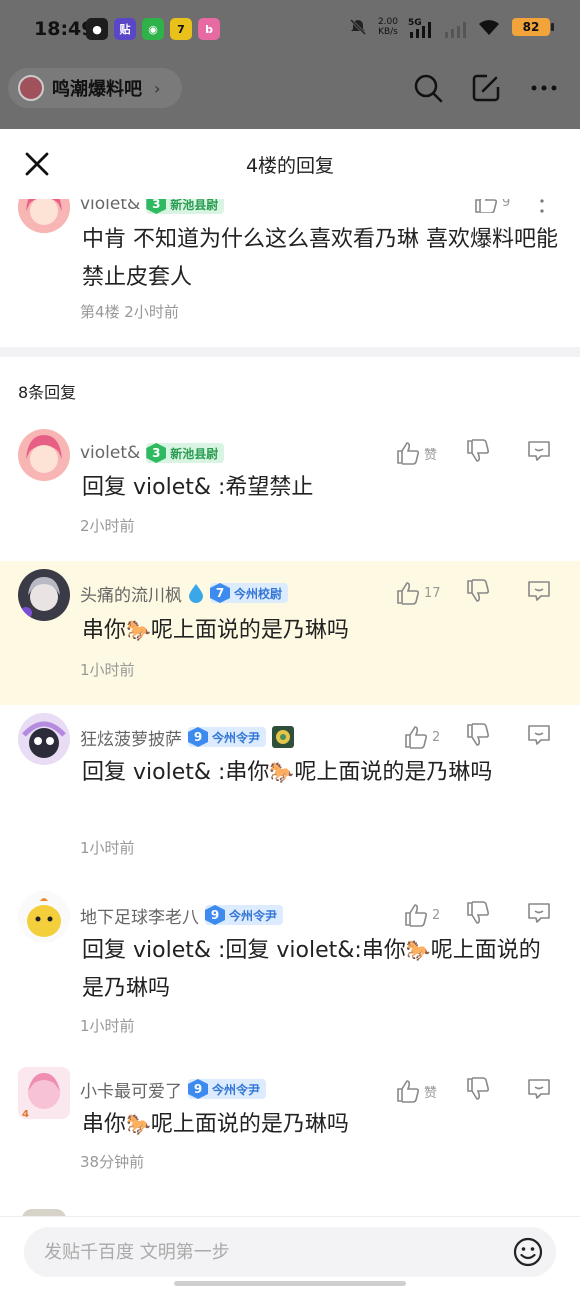  What do you see at coordinates (290, 352) in the screenshot?
I see `section-divider` at bounding box center [290, 352].